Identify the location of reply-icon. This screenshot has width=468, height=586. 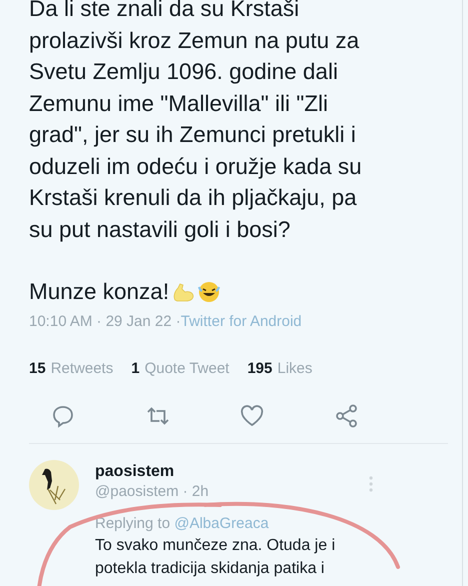
(63, 416).